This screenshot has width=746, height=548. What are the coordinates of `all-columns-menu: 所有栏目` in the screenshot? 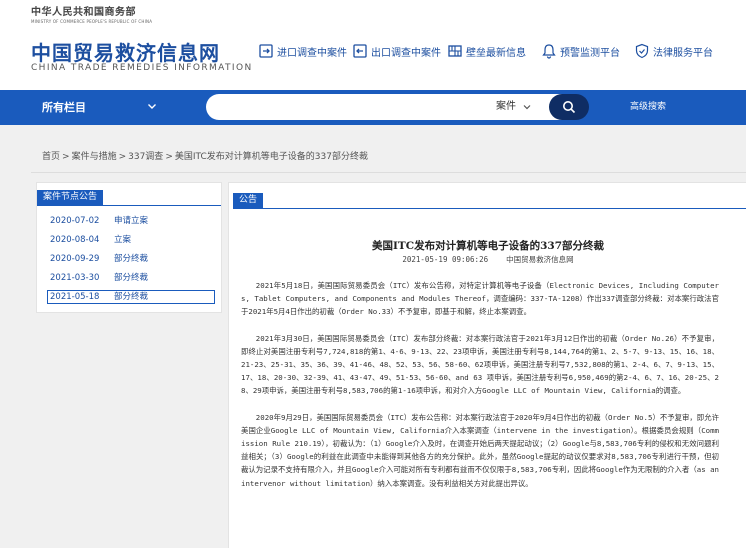 It's located at (64, 107).